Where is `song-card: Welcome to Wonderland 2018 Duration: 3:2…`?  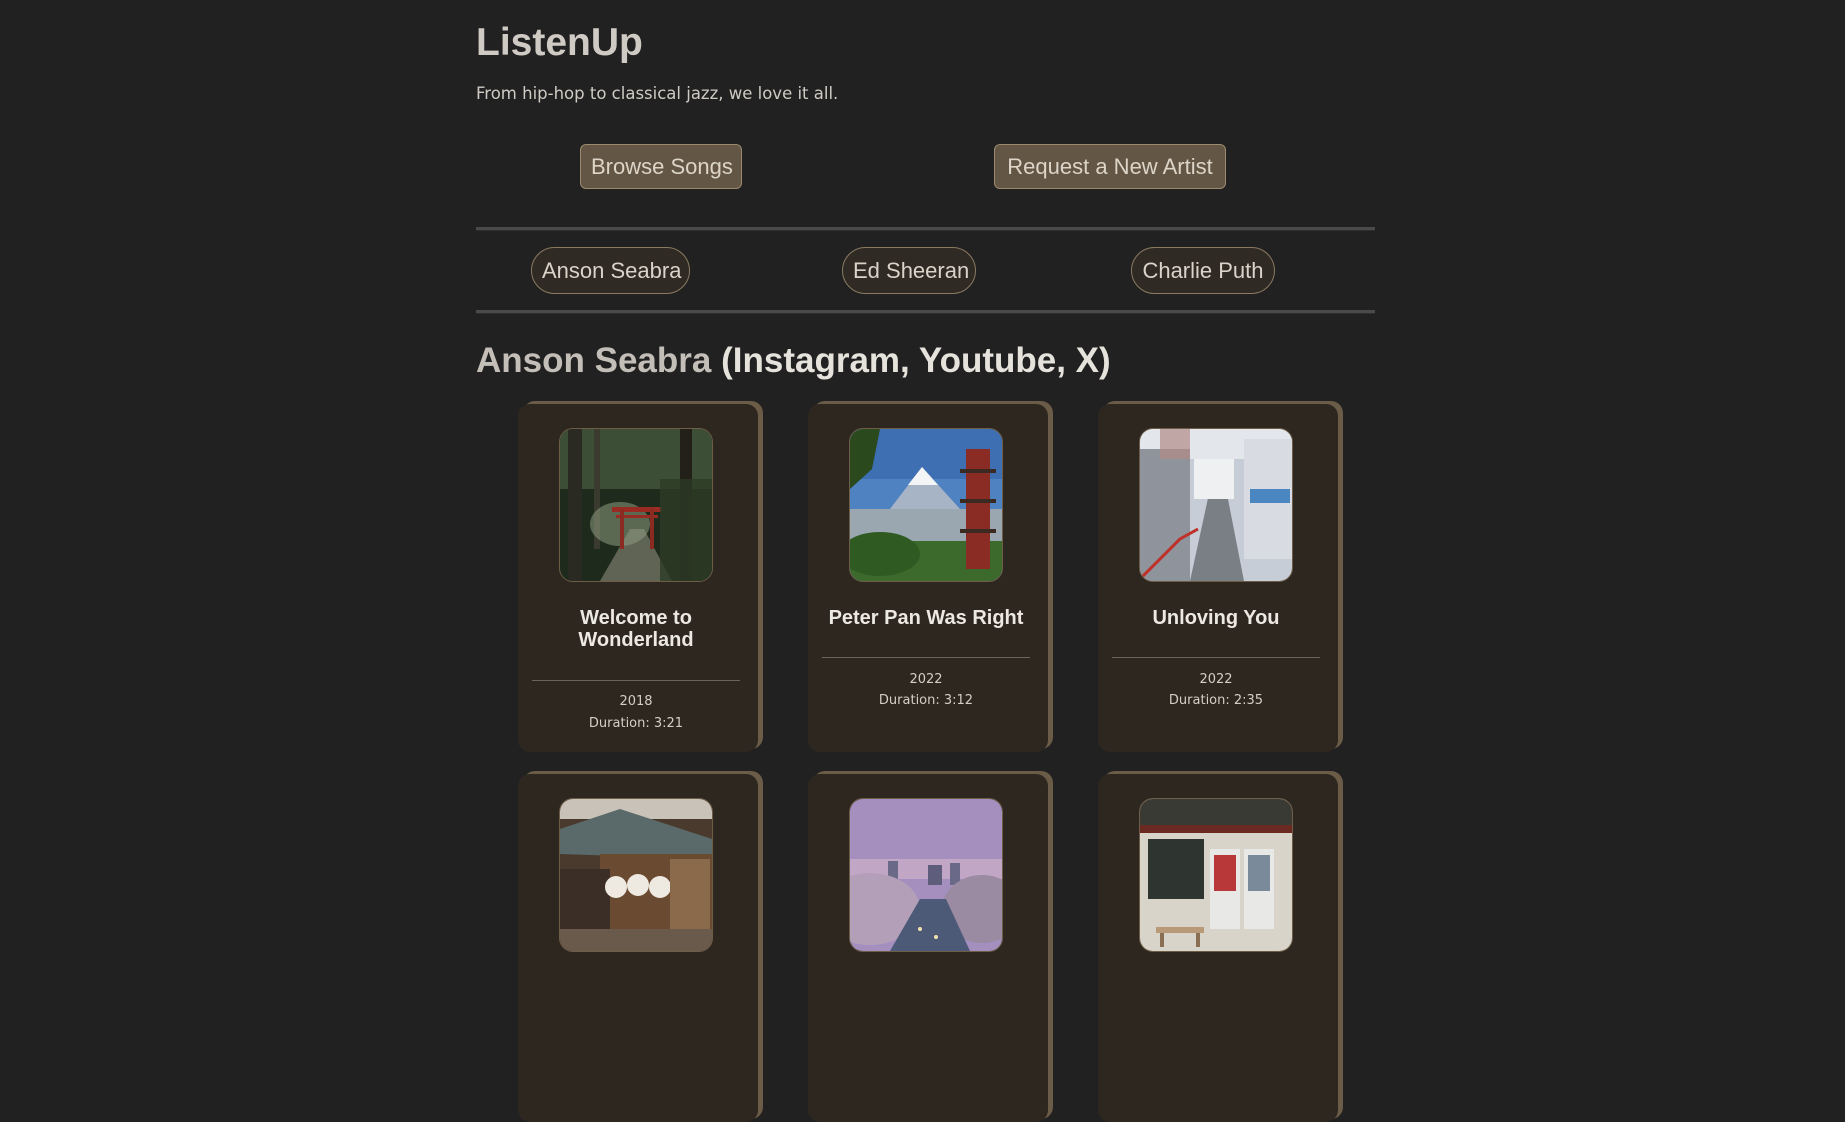
song-card: Welcome to Wonderland 2018 Duration: 3:2… is located at coordinates (638, 578).